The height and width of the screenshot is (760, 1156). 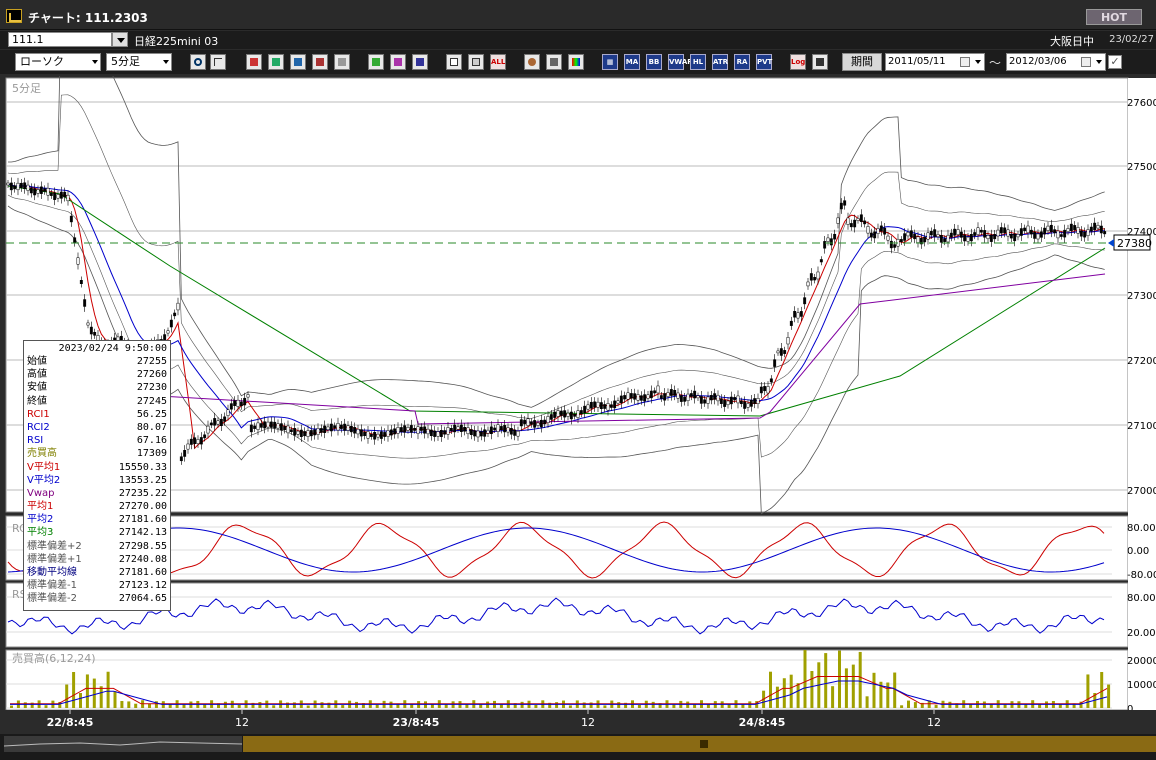 I want to click on chart-tool-1-icon, so click(x=254, y=62).